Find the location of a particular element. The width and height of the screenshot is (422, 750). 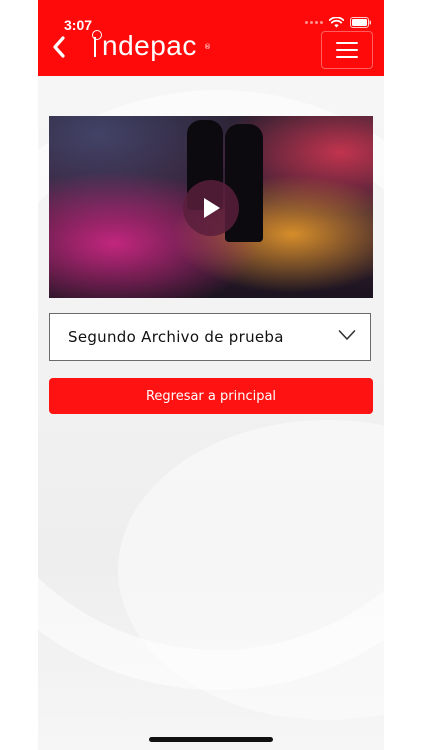

status-icons is located at coordinates (338, 22).